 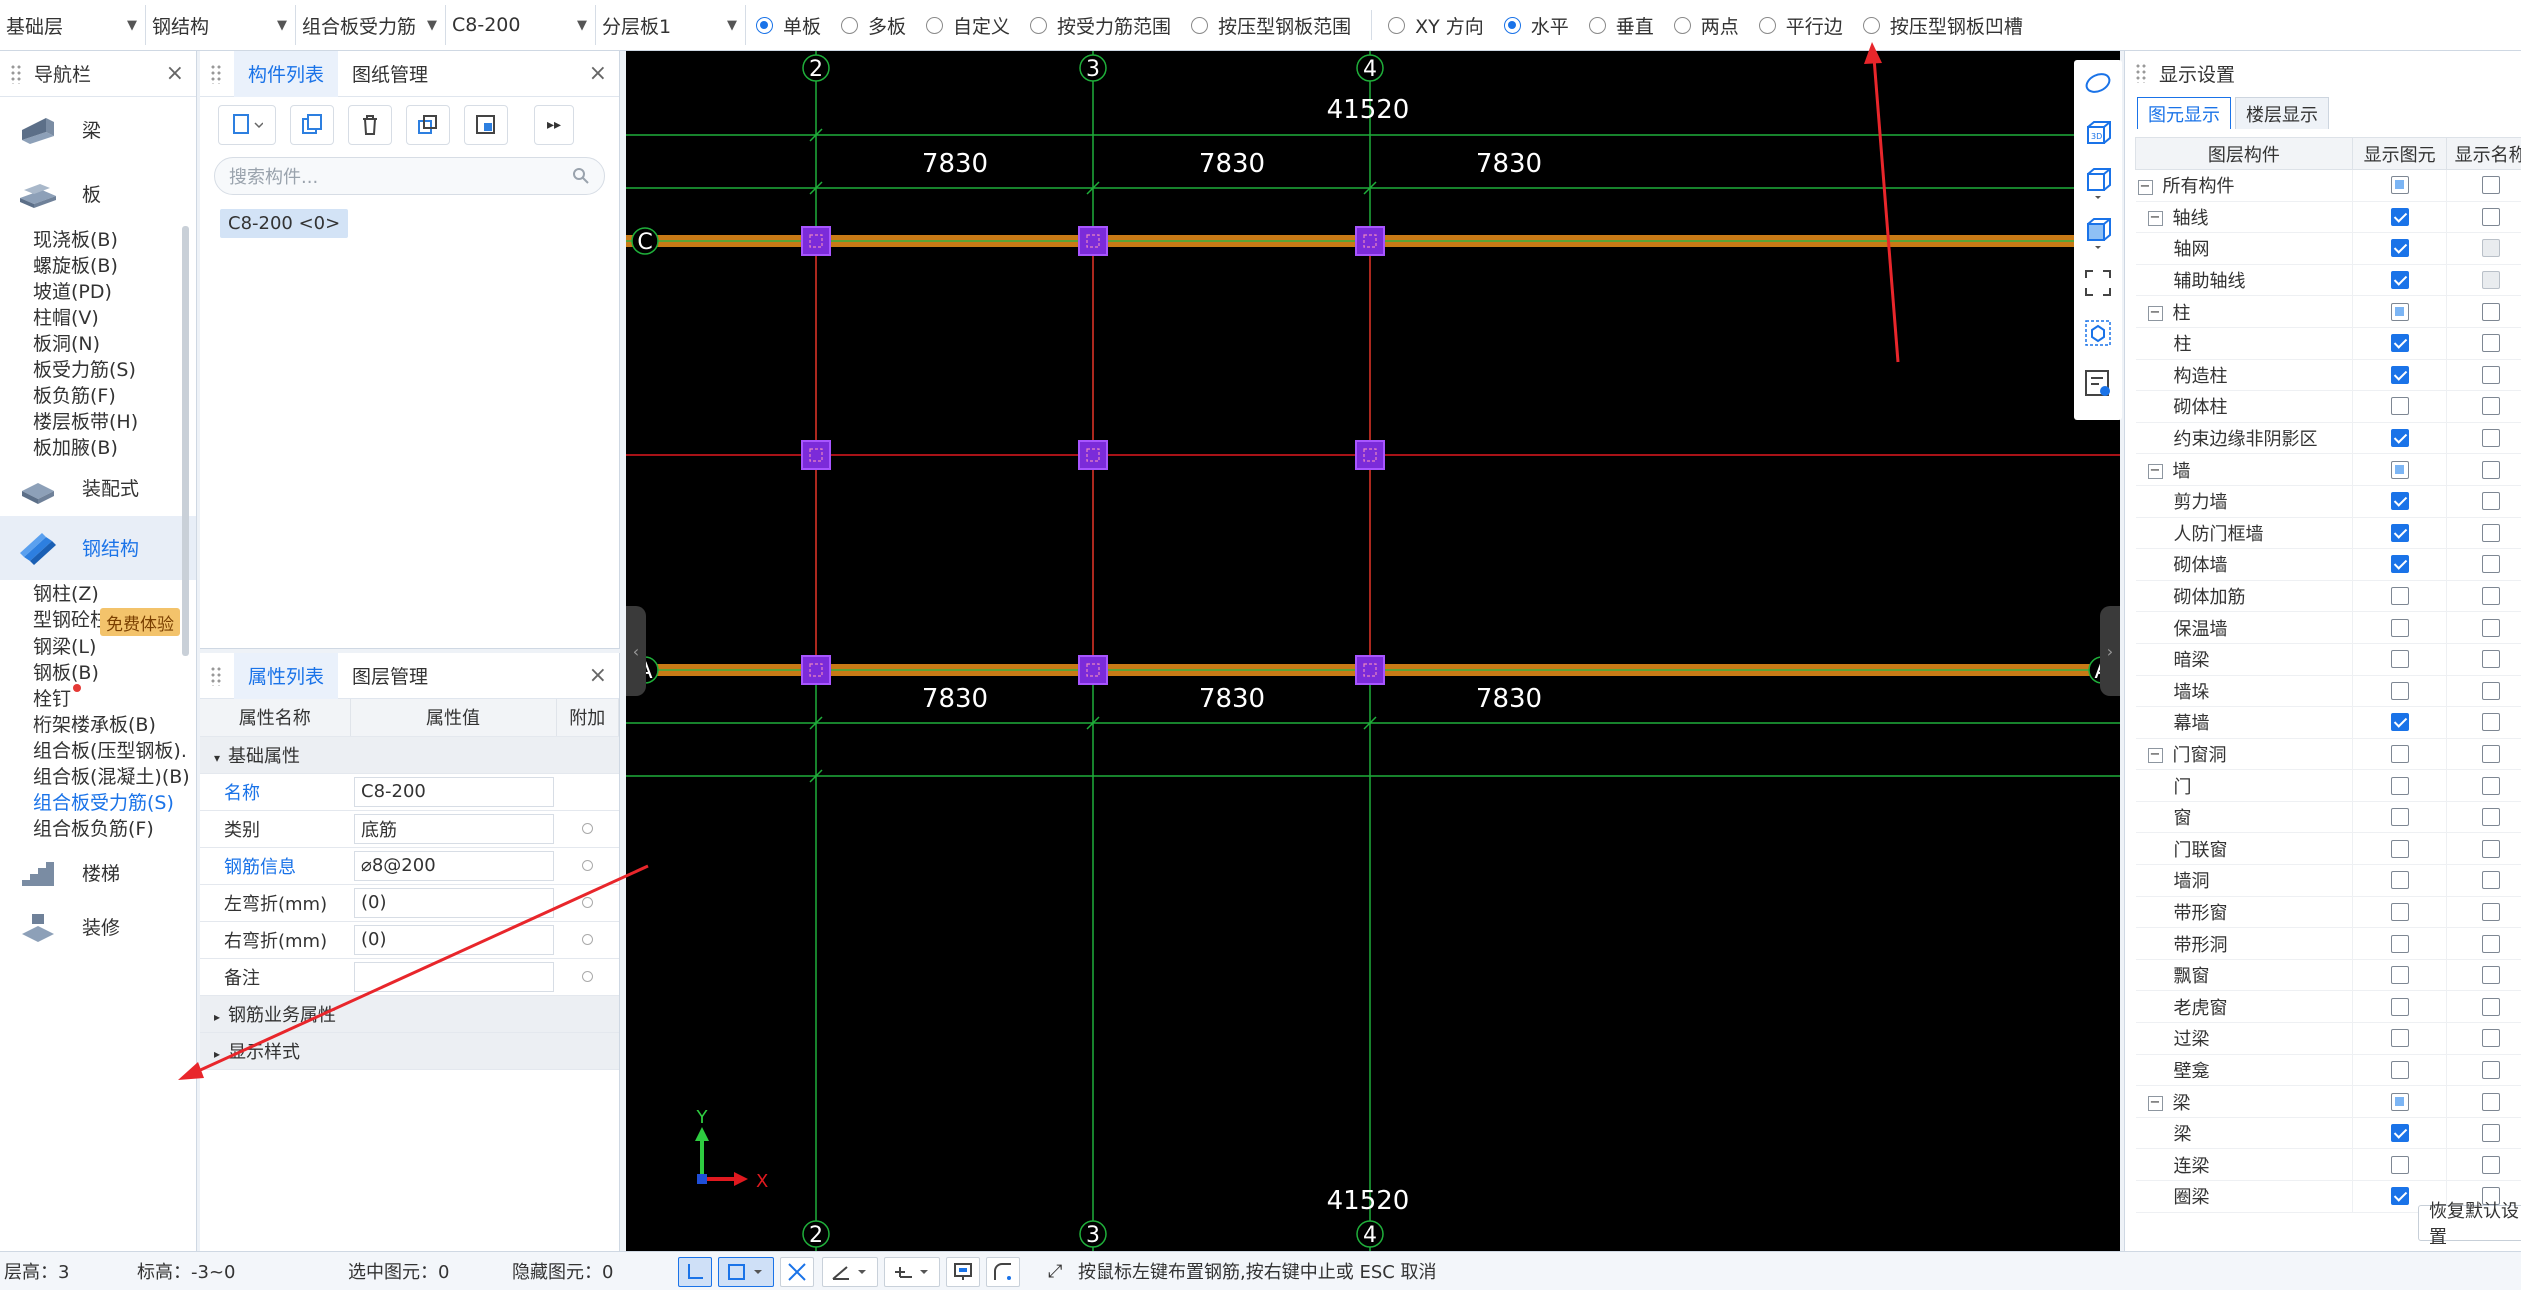 I want to click on nav-item: 板洞(N), so click(x=98, y=342).